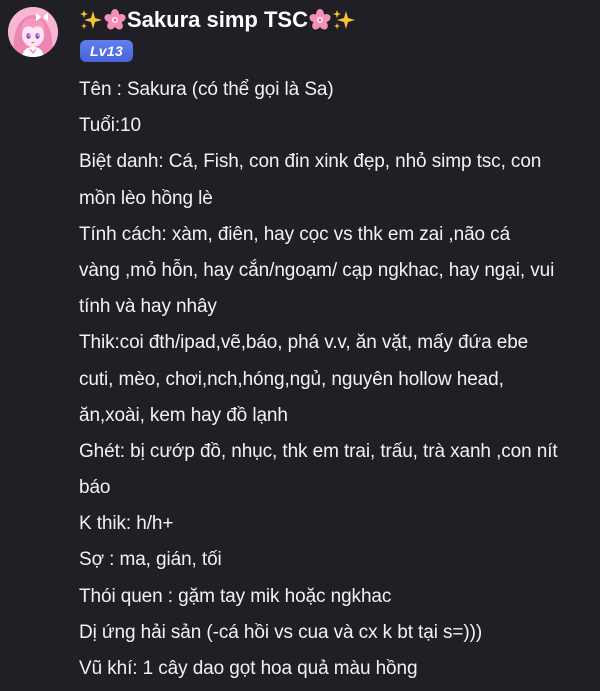 This screenshot has width=600, height=691. I want to click on bio-line: Tuổi:10, so click(110, 126).